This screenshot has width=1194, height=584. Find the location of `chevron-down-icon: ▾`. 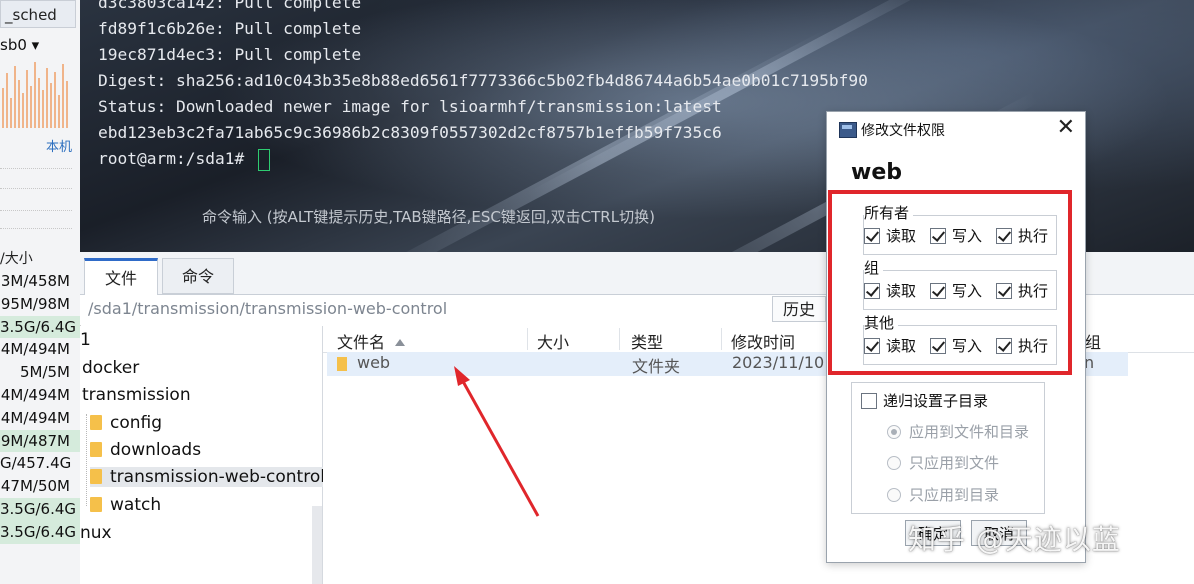

chevron-down-icon: ▾ is located at coordinates (35, 45).